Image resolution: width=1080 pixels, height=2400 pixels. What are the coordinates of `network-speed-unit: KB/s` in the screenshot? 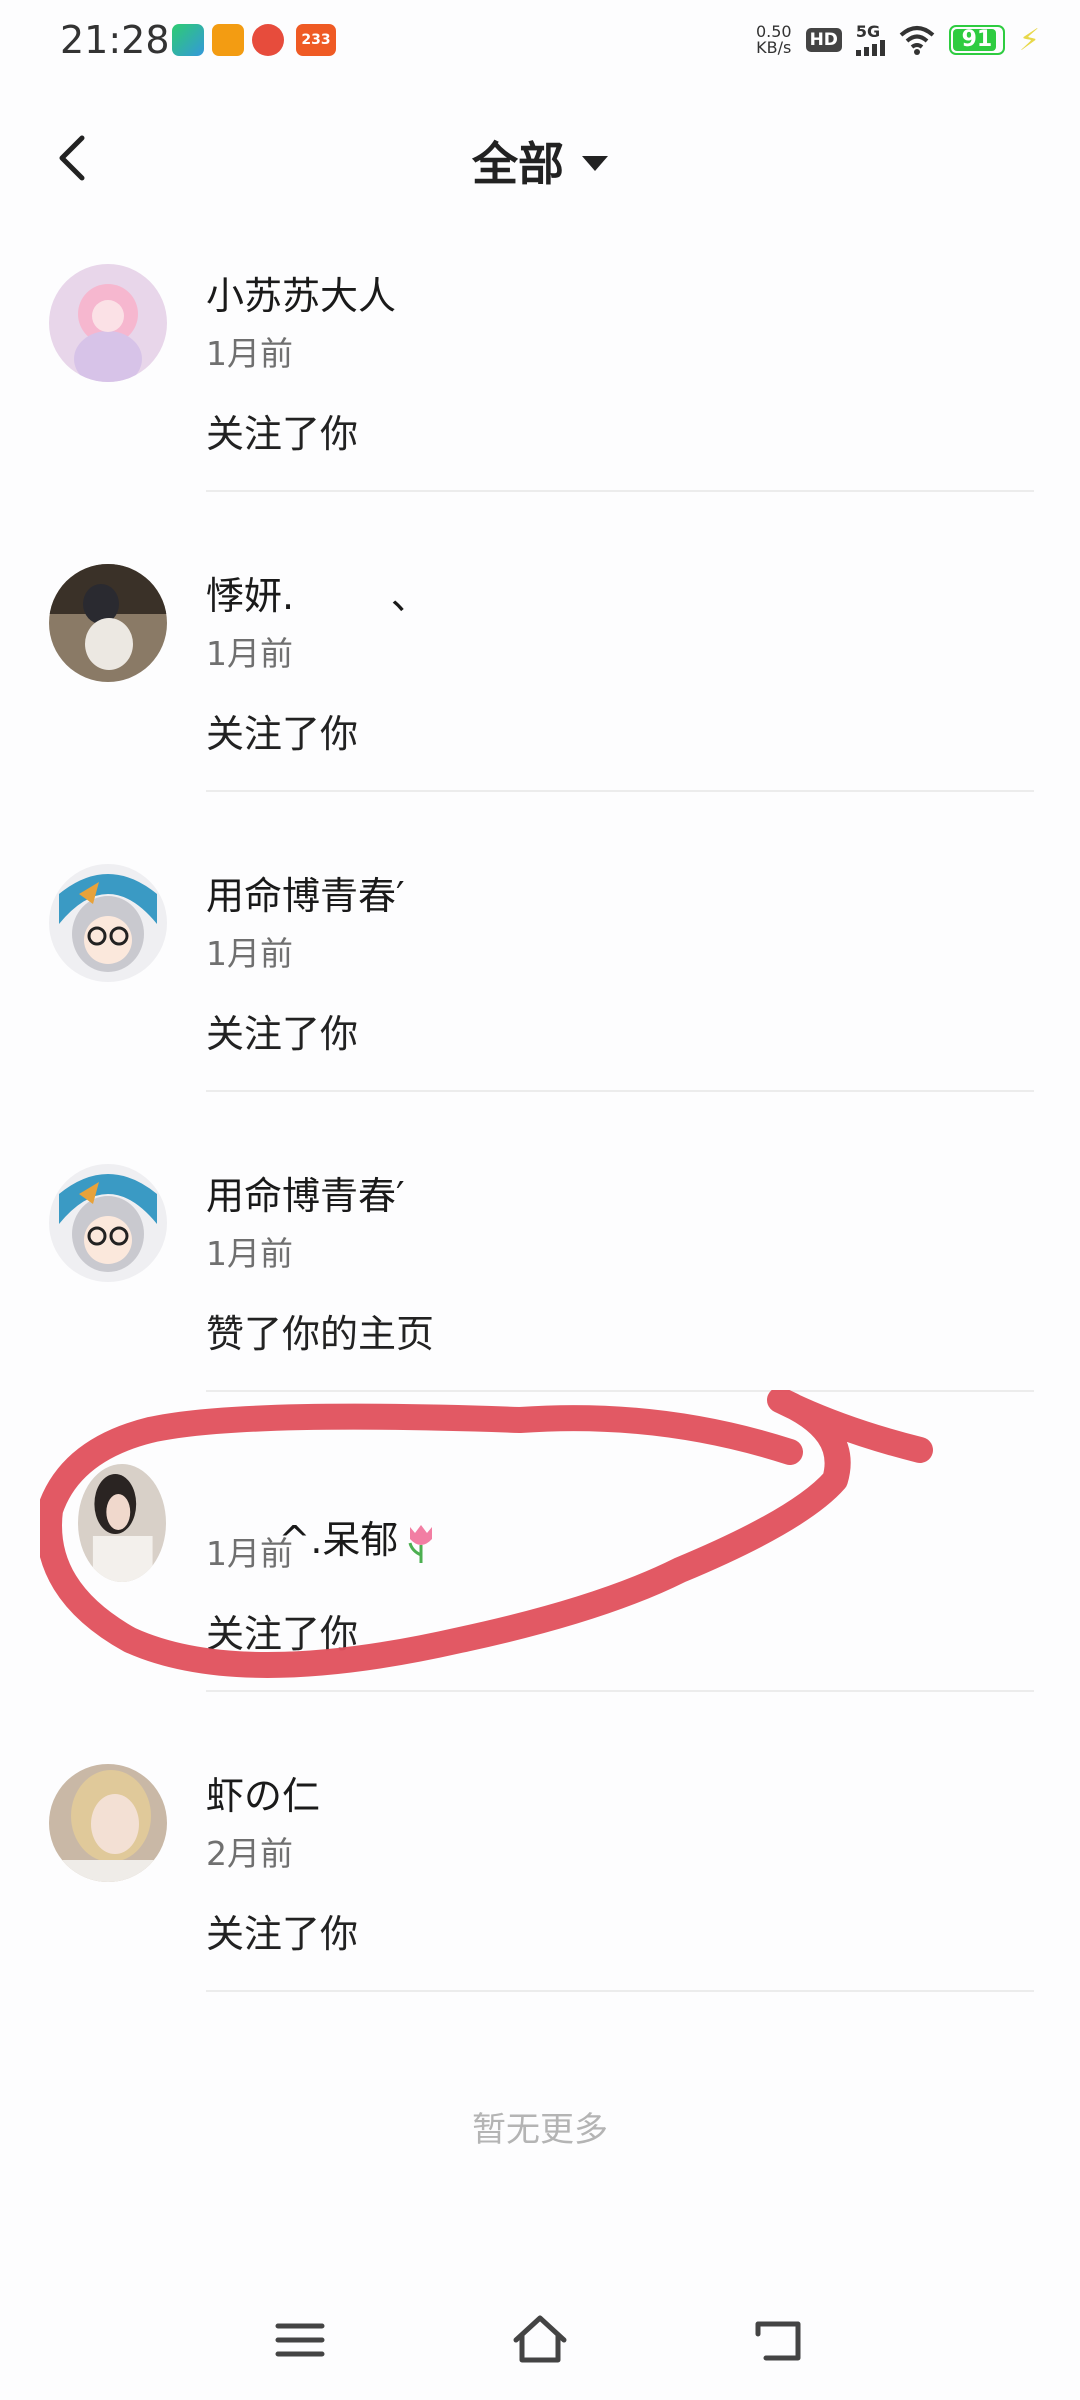 It's located at (774, 47).